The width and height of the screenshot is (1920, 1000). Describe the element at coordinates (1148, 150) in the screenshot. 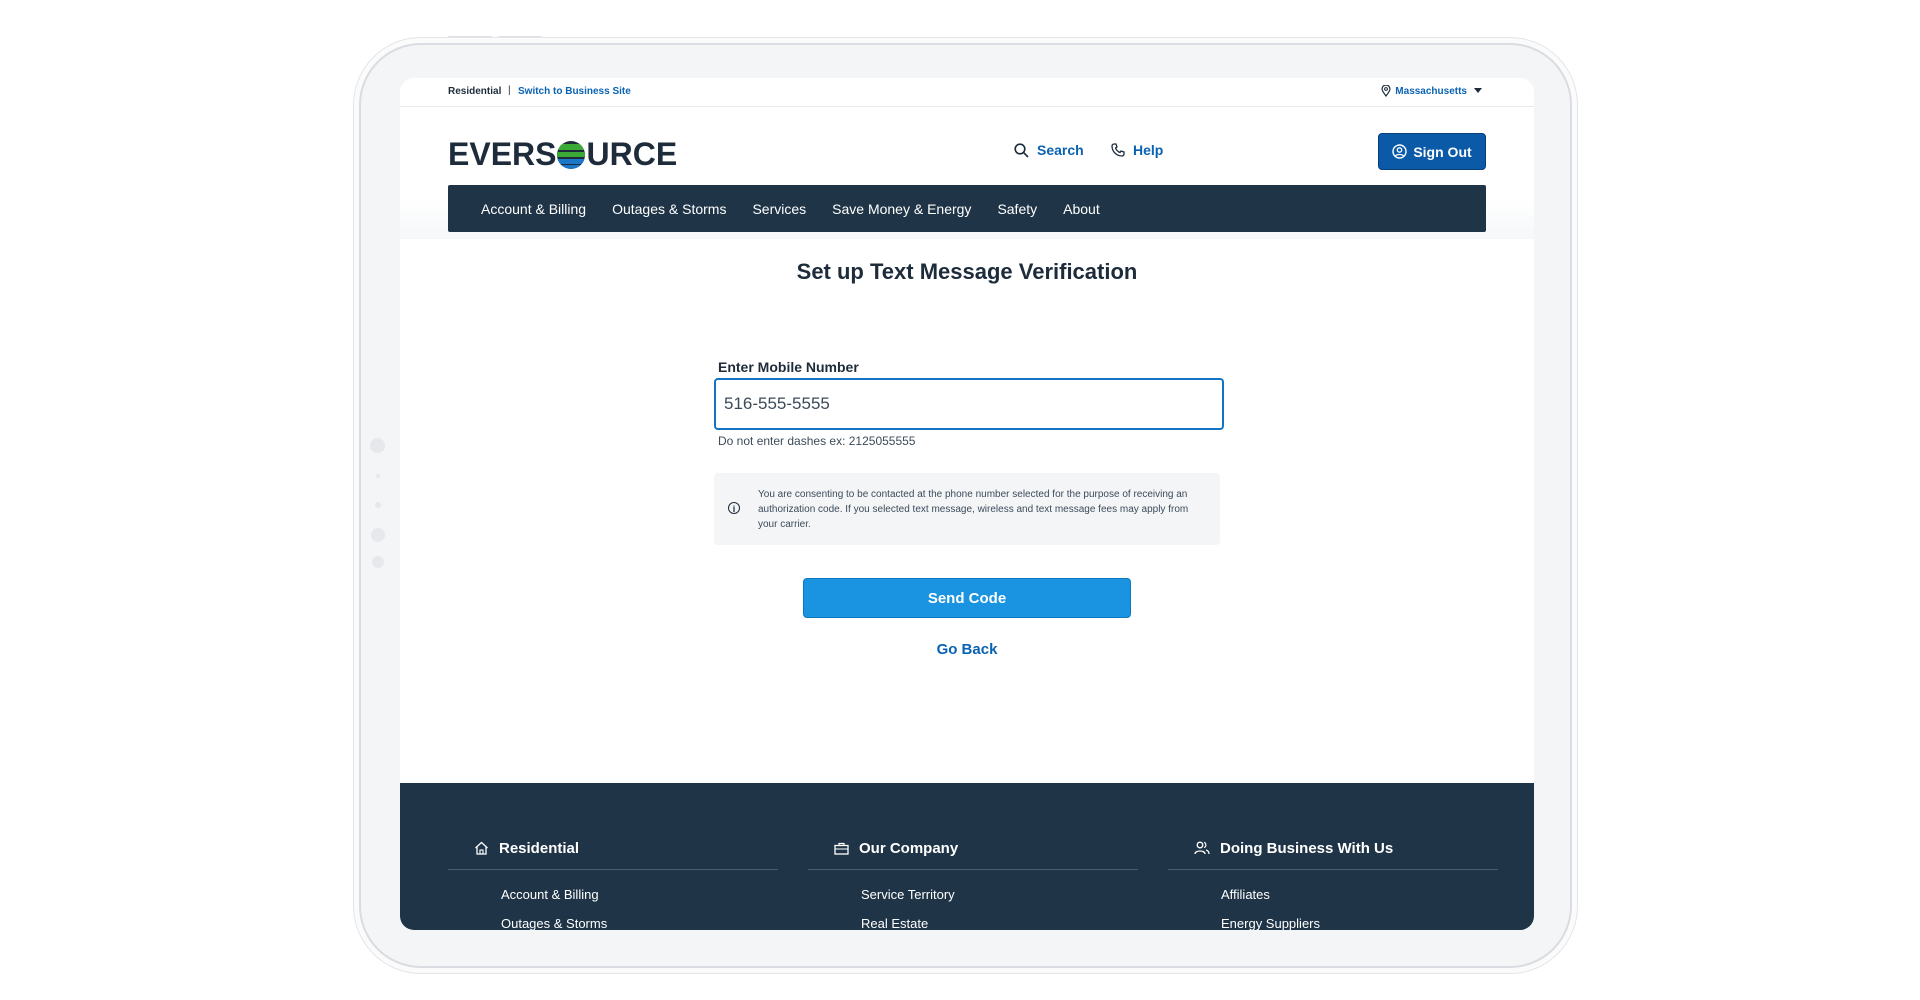

I see `help-label: Help` at that location.